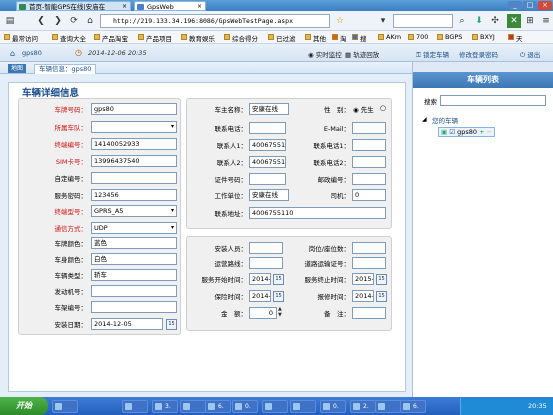  What do you see at coordinates (65, 69) in the screenshot?
I see `vehicle-info-tab: 车辆信息：gps80` at bounding box center [65, 69].